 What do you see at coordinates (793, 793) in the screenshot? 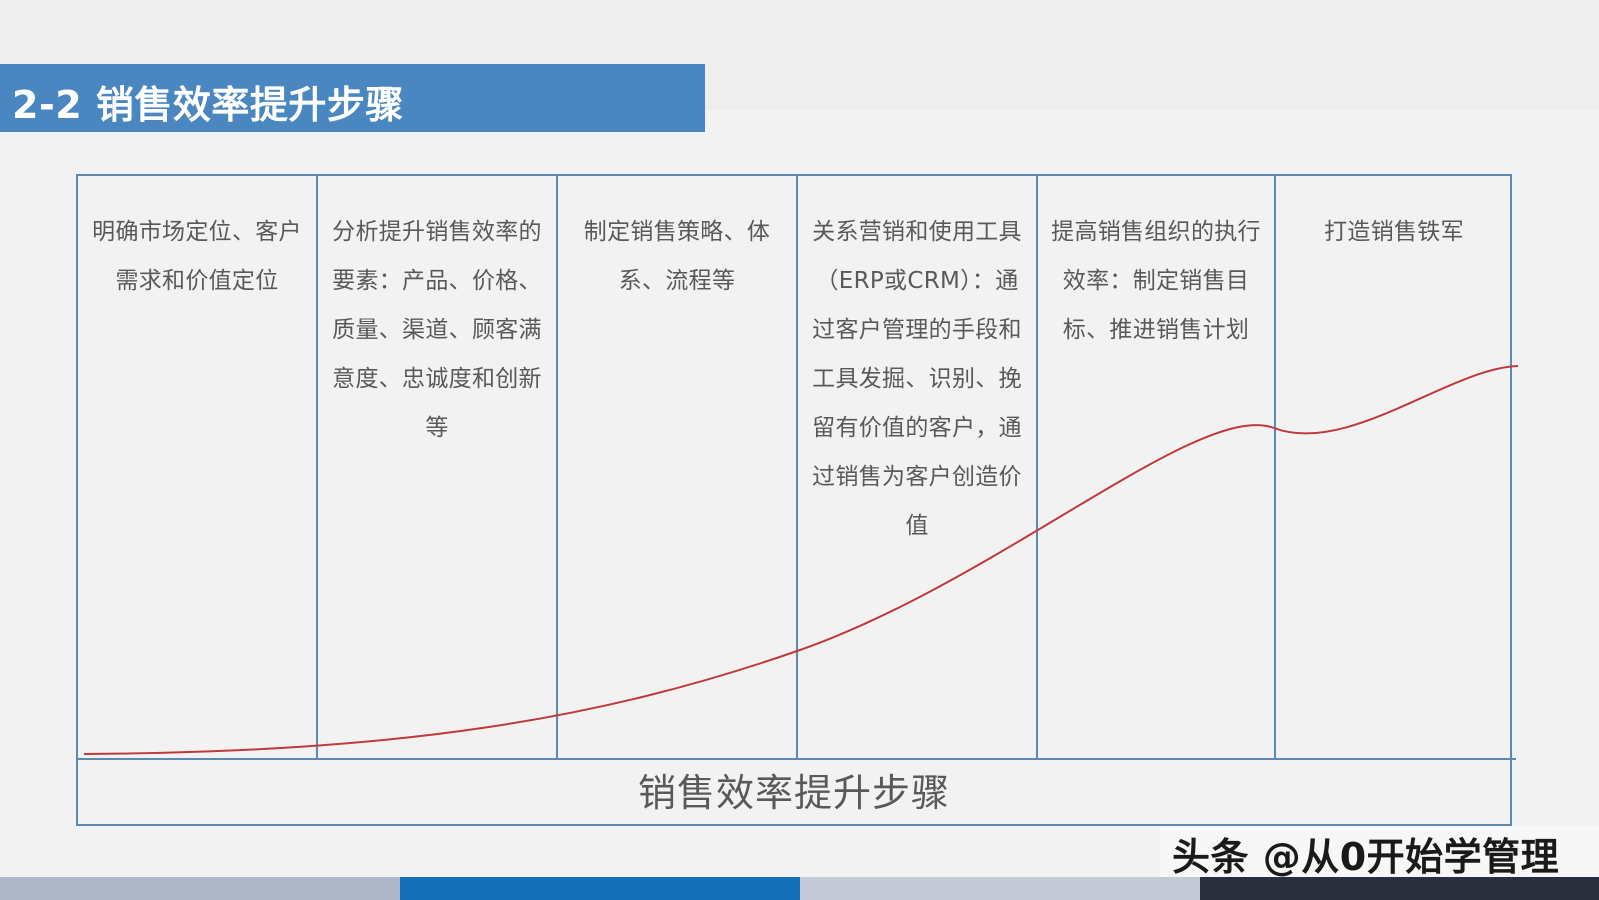
I see `diagram-caption: 销售效率提升步骤` at bounding box center [793, 793].